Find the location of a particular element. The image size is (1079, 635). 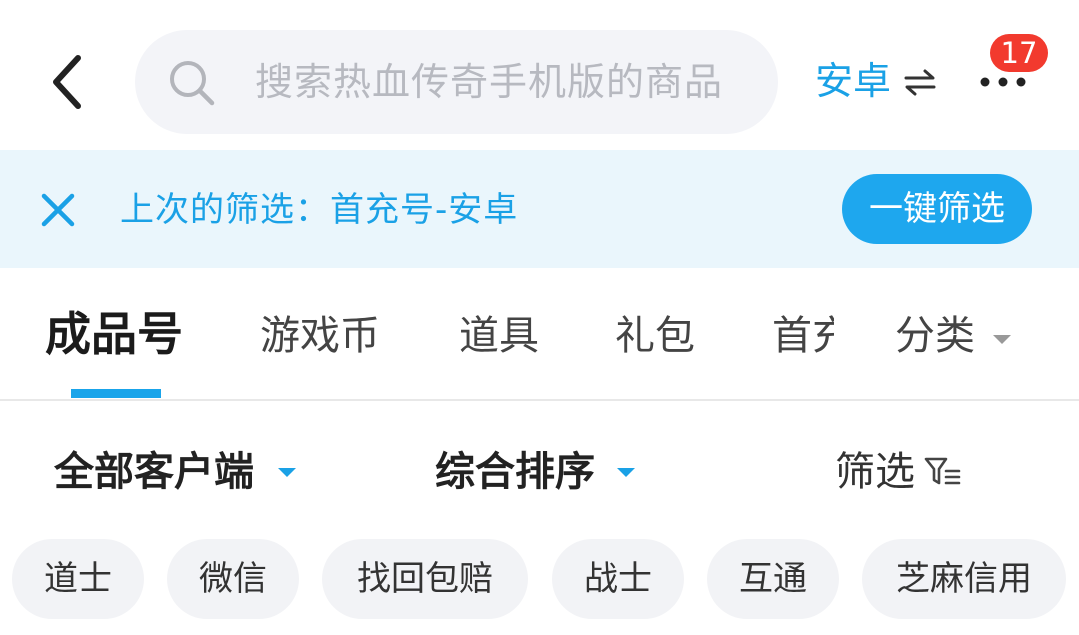

filter-button: 筛选 is located at coordinates (875, 472).